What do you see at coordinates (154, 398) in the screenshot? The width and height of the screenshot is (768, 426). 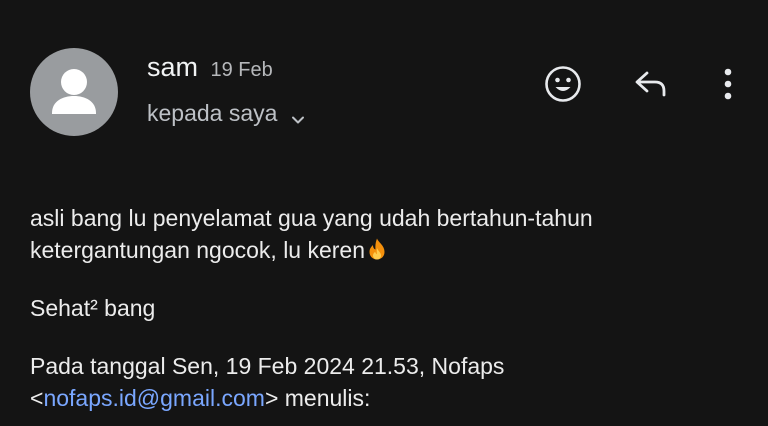 I see `email-link: nofaps.id@gmail.com` at bounding box center [154, 398].